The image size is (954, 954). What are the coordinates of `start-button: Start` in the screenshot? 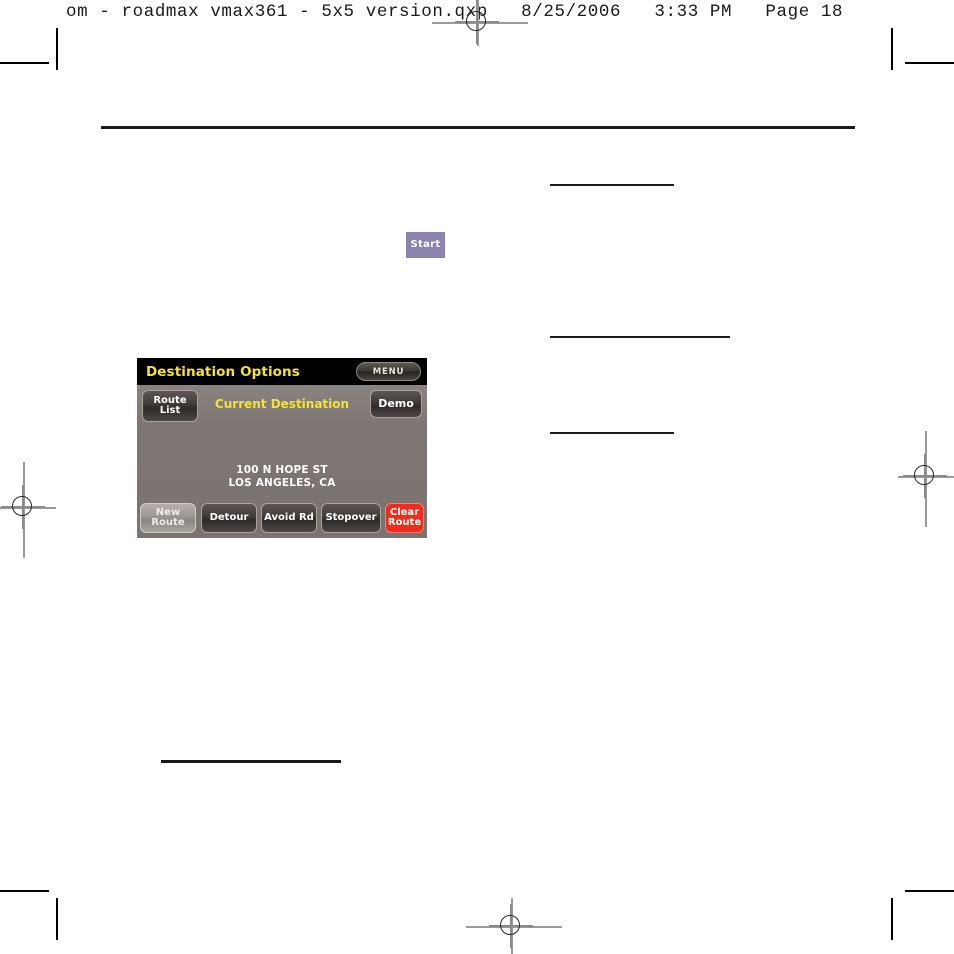 It's located at (425, 245).